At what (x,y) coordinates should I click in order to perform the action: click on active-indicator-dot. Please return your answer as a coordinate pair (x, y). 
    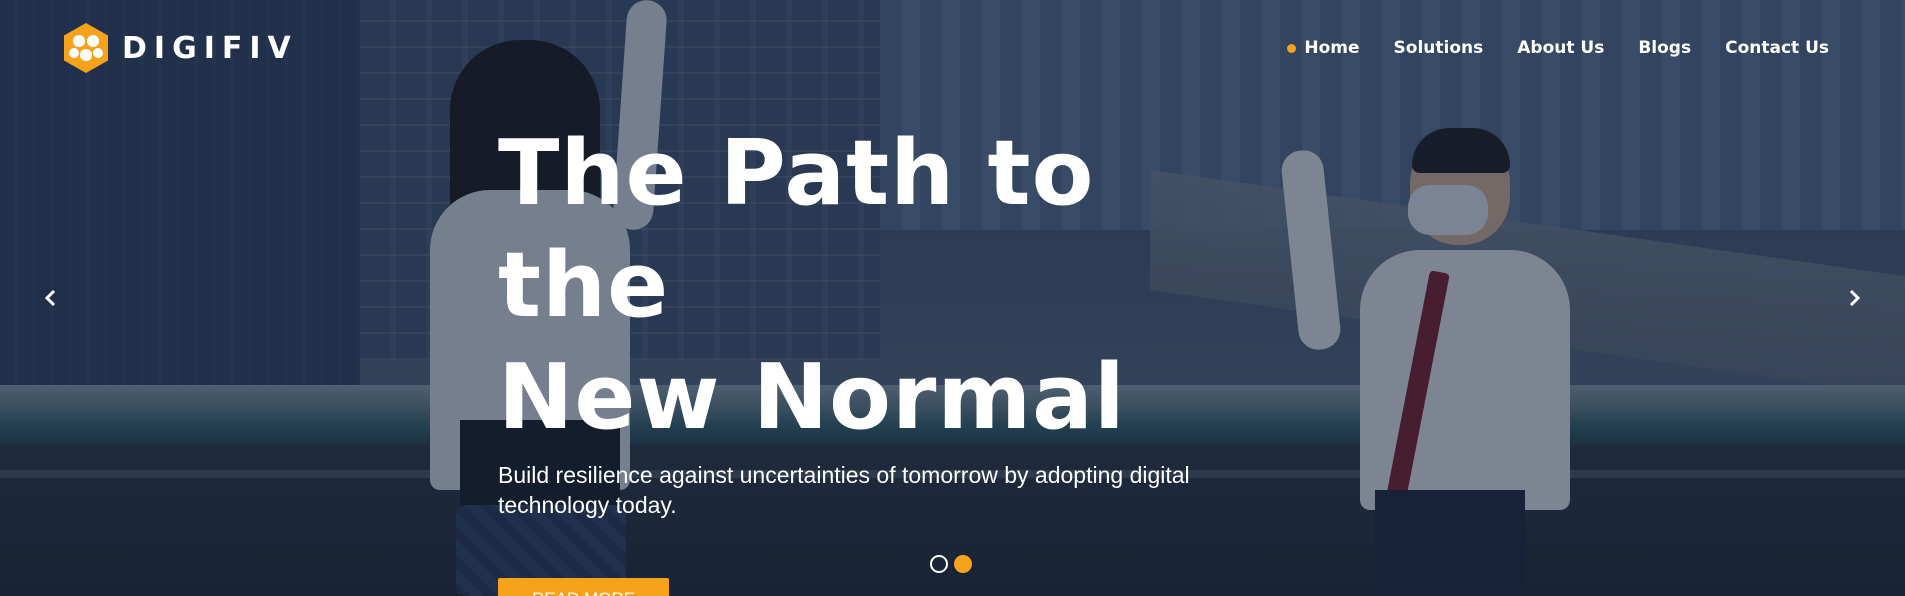
    Looking at the image, I should click on (1292, 48).